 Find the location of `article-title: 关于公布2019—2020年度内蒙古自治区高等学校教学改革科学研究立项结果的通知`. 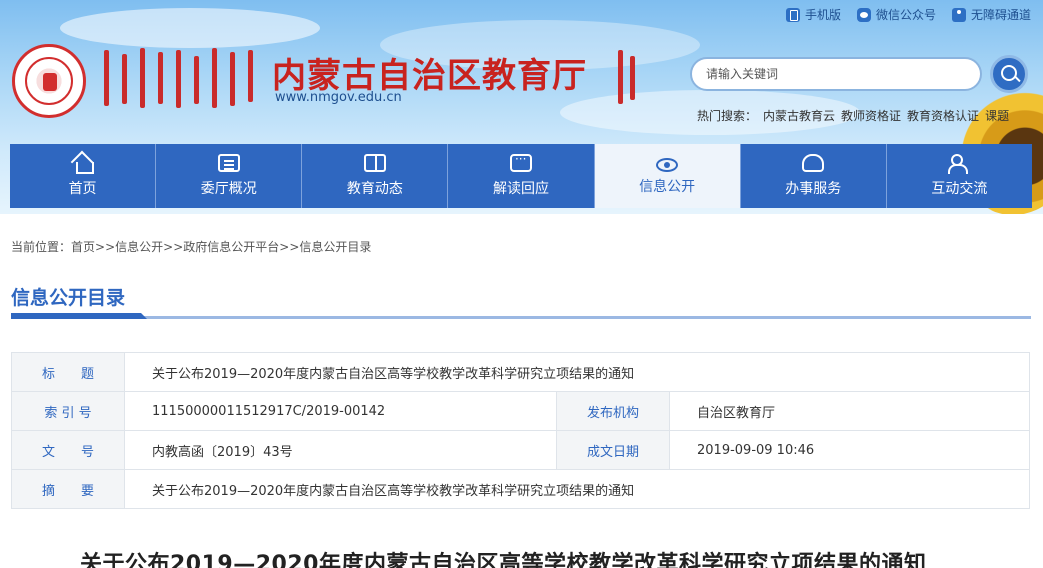

article-title: 关于公布2019—2020年度内蒙古自治区高等学校教学改革科学研究立项结果的通知 is located at coordinates (503, 560).